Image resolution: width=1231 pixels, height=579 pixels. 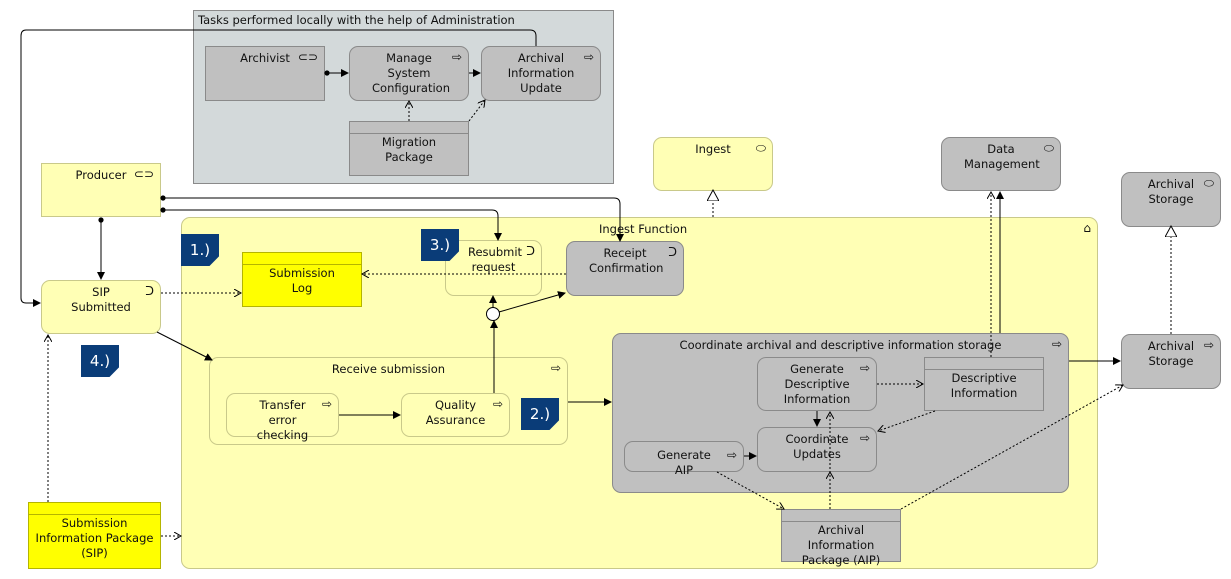 I want to click on edge-descinfo-coordupdates, so click(x=907, y=420).